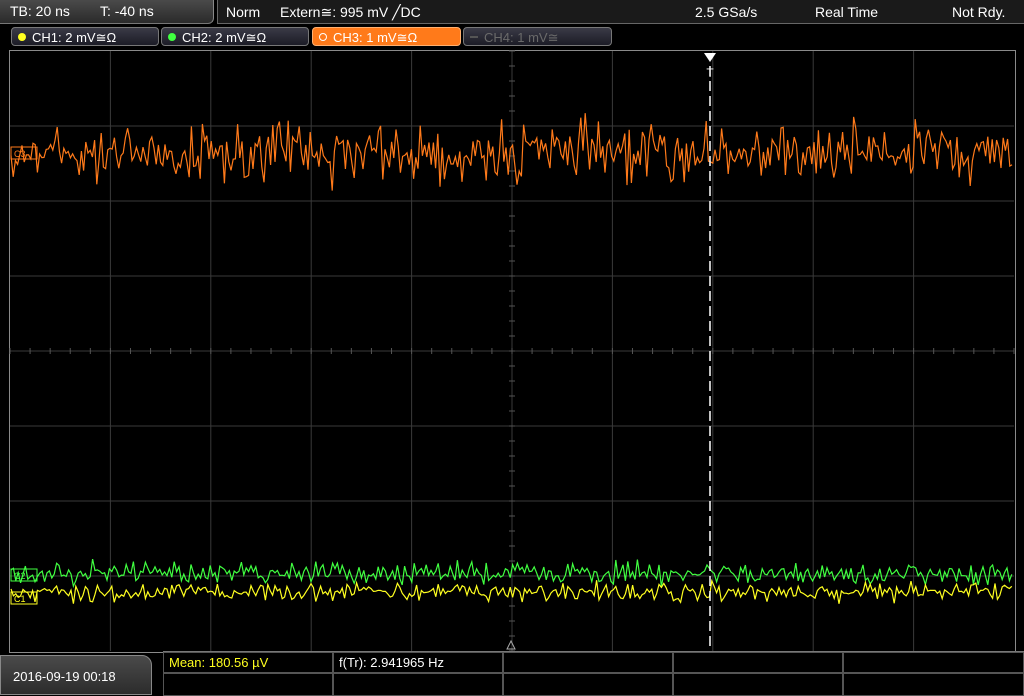  Describe the element at coordinates (418, 662) in the screenshot. I see `frequency-measurement: f(Tr): 2.941965 Hz` at that location.